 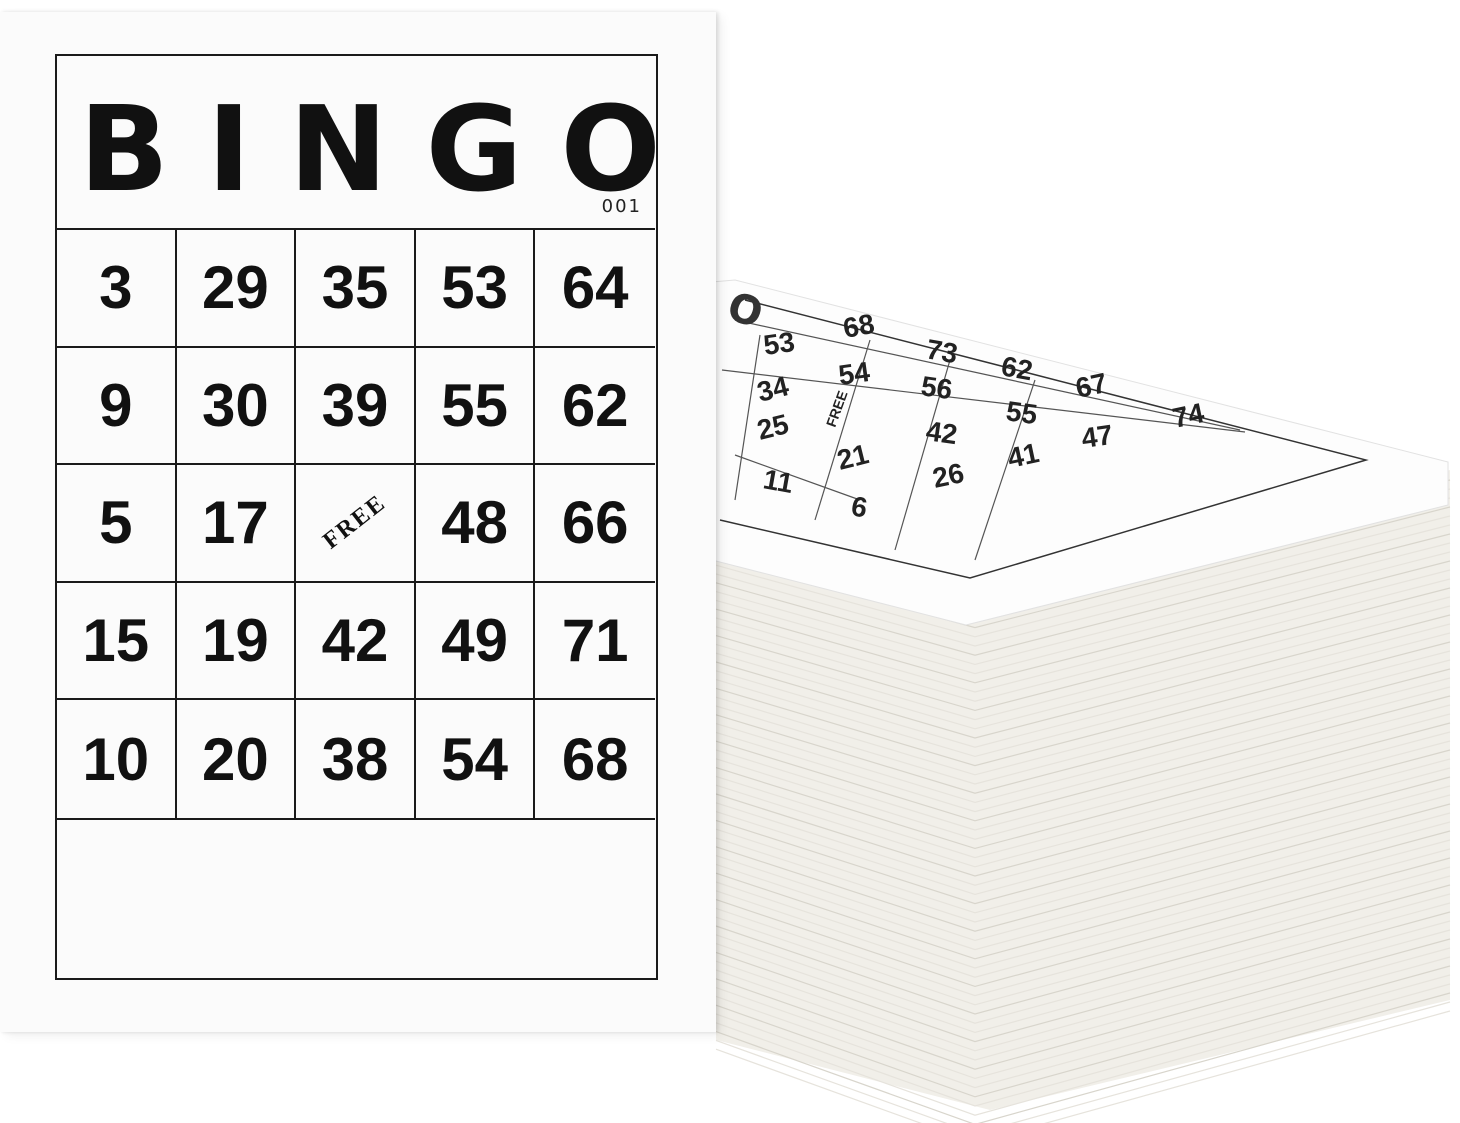 I want to click on grid-cell: 19, so click(x=236, y=641).